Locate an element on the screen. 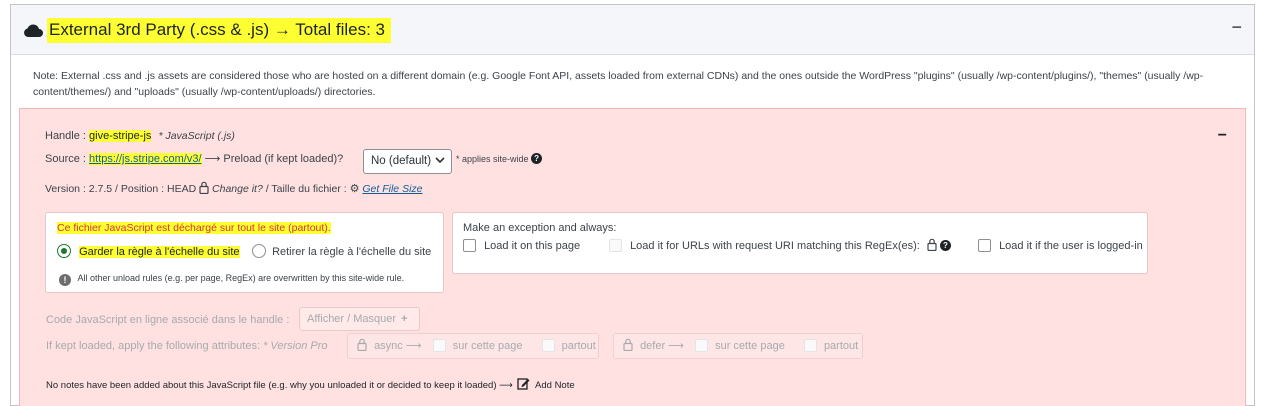  keep-rule-option: Garder la règle à l'échelle du site is located at coordinates (148, 252).